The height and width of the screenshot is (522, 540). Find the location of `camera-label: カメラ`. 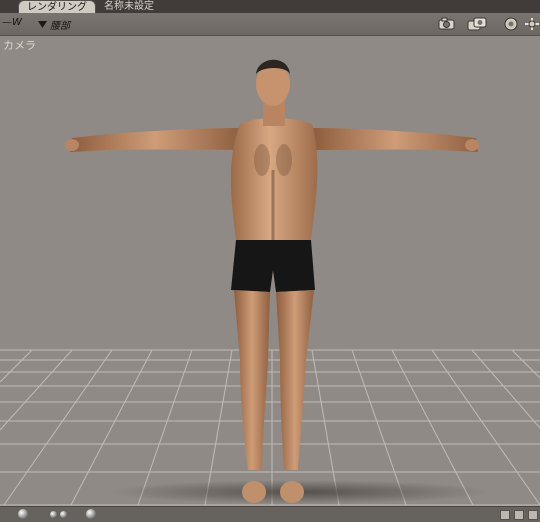

camera-label: カメラ is located at coordinates (19, 45).